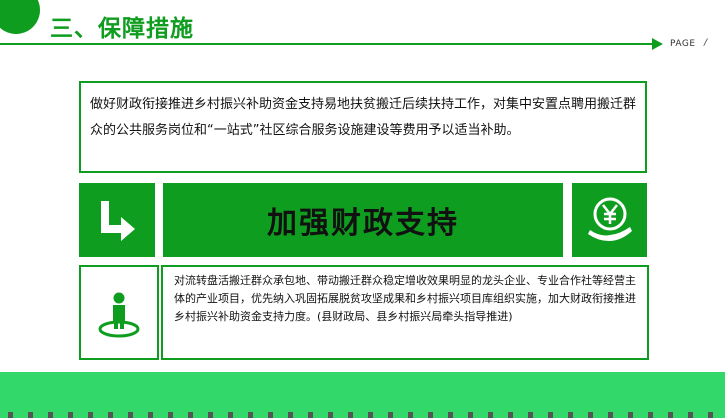 Image resolution: width=725 pixels, height=418 pixels. I want to click on bottom-dots-decoration, so click(360, 415).